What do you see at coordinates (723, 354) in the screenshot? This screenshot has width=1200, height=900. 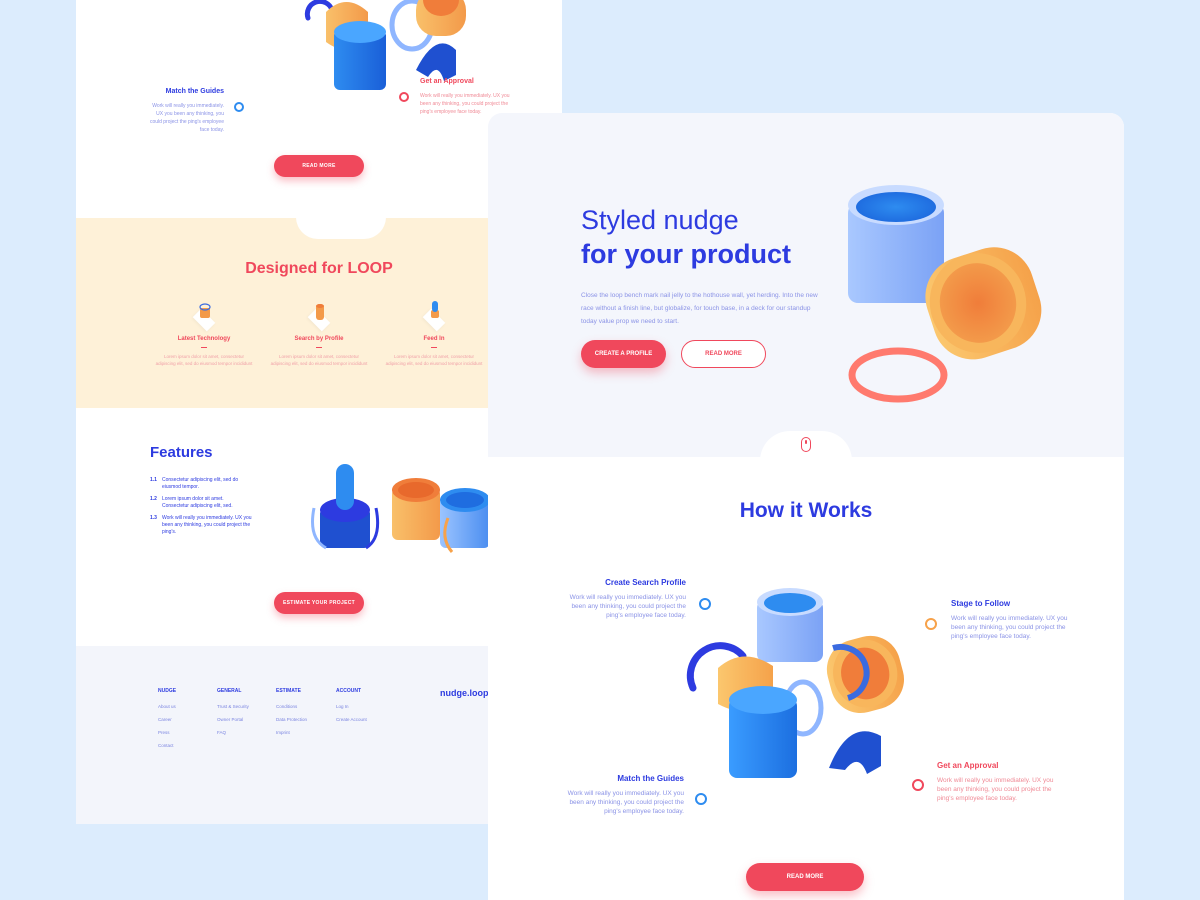 I see `hero-read-more-button: READ MORE` at bounding box center [723, 354].